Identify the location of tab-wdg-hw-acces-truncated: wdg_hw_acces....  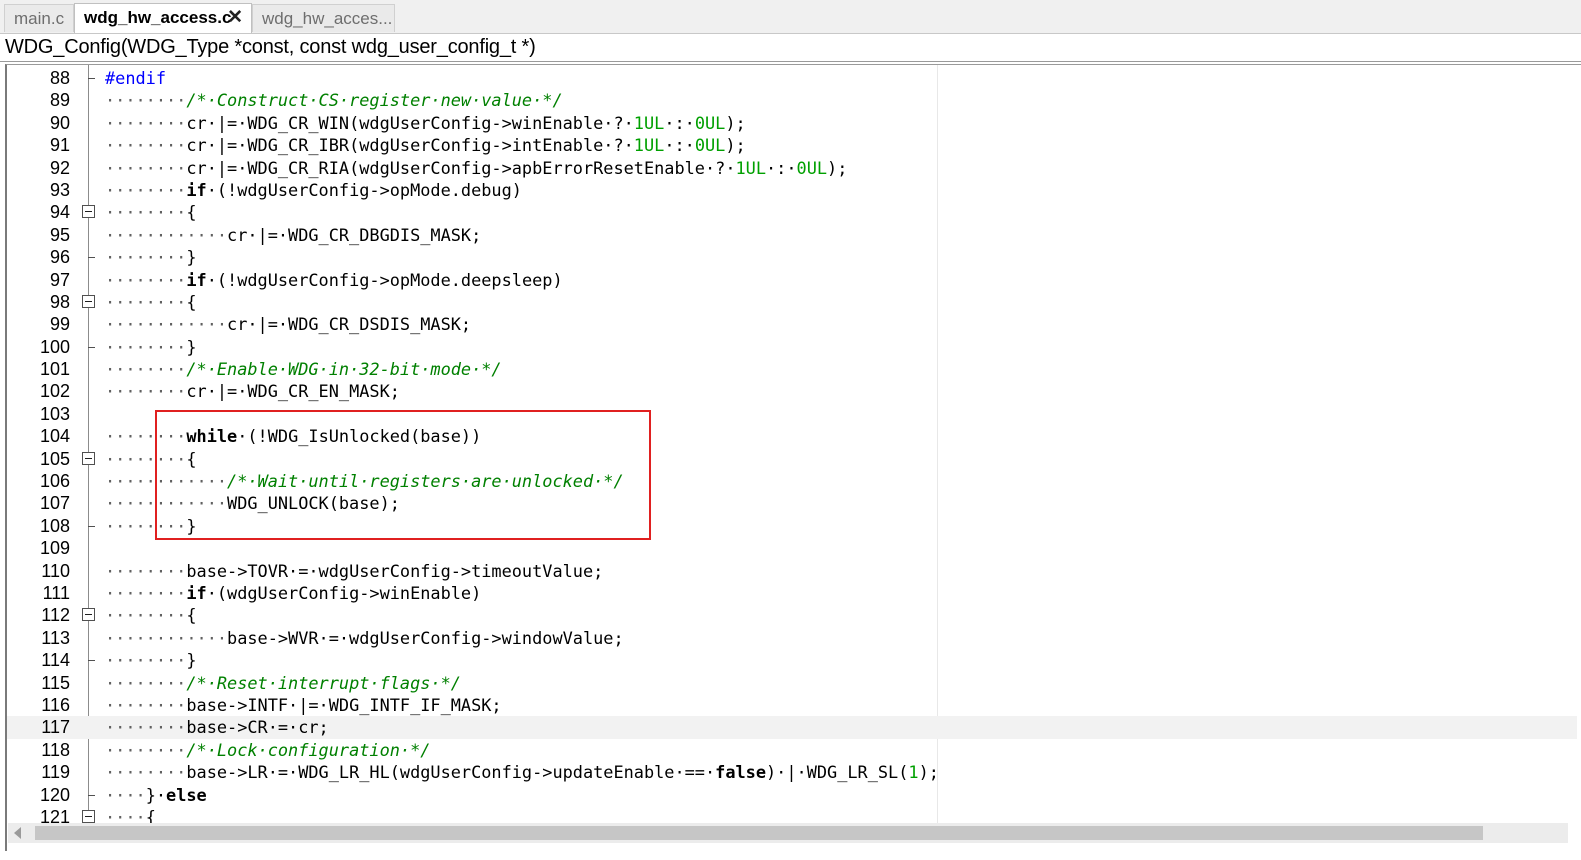
(323, 18).